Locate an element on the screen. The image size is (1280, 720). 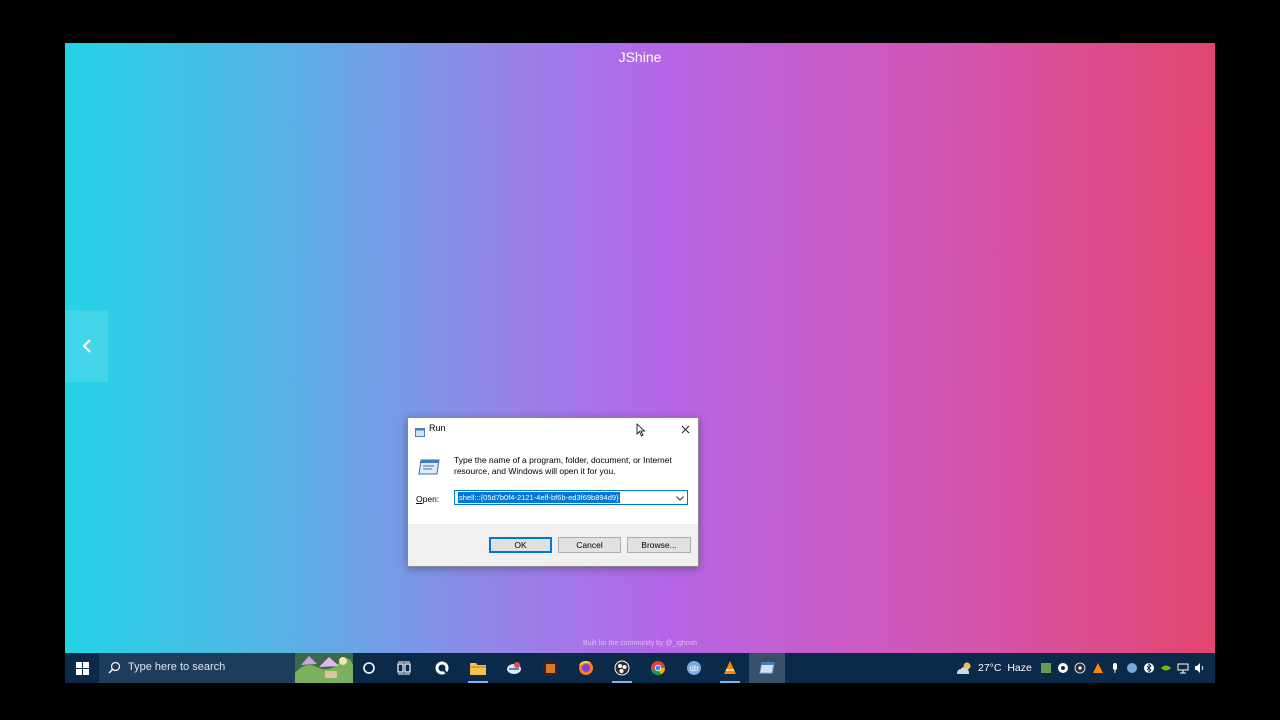
quickshare-icon is located at coordinates (442, 668).